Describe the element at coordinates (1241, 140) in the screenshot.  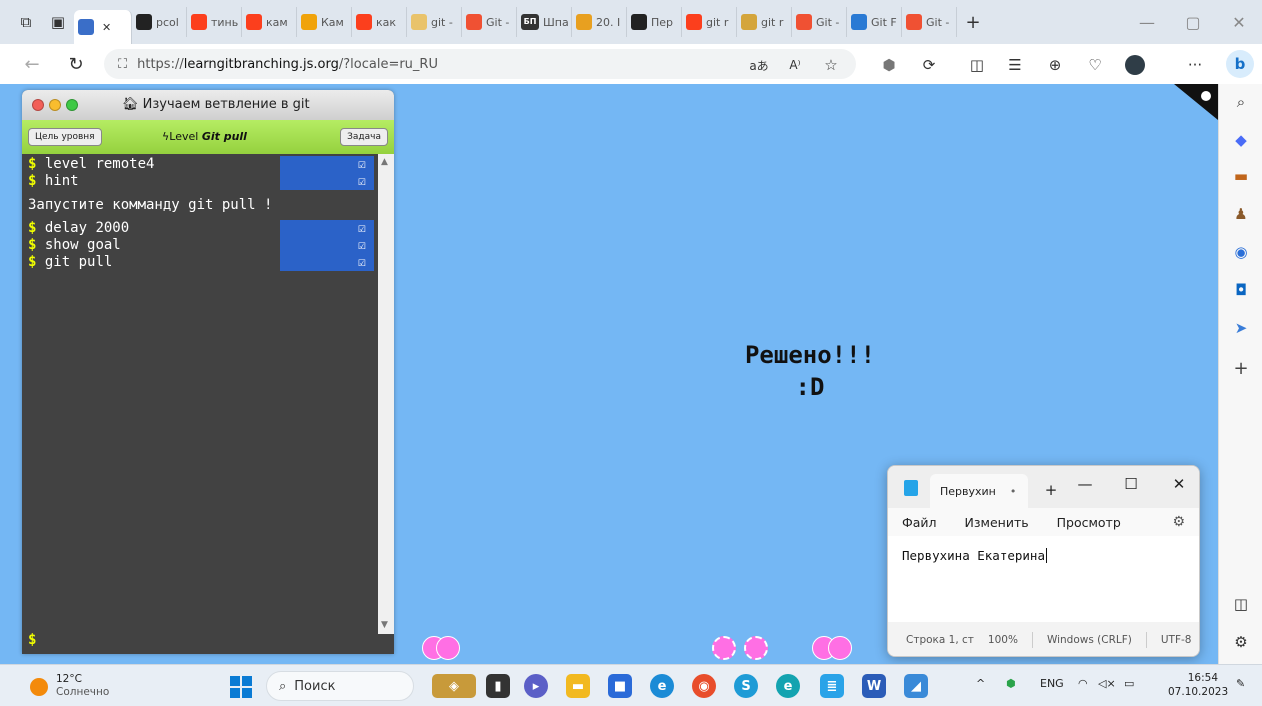
I see `tag-icon: ◆` at that location.